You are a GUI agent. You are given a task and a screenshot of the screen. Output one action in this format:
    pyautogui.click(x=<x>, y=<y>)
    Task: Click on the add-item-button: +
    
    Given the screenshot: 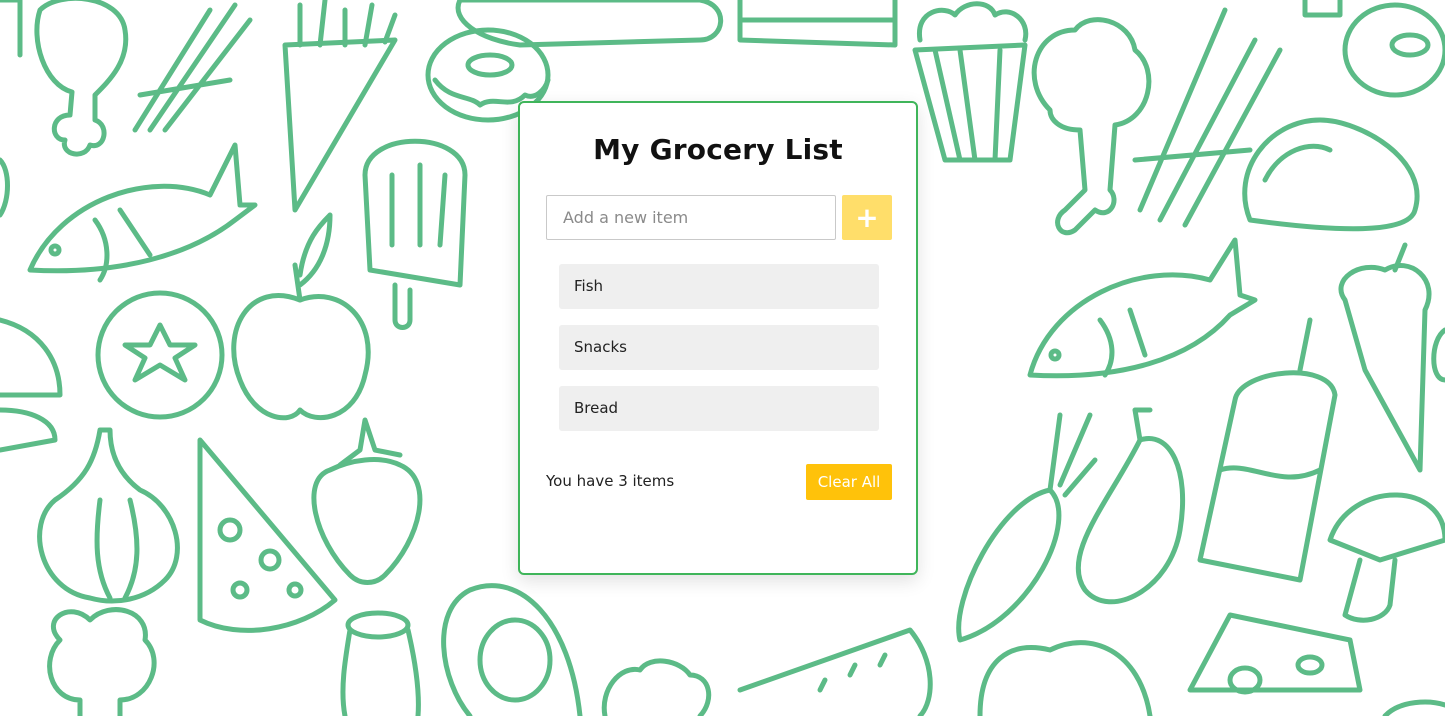 What is the action you would take?
    pyautogui.click(x=867, y=217)
    